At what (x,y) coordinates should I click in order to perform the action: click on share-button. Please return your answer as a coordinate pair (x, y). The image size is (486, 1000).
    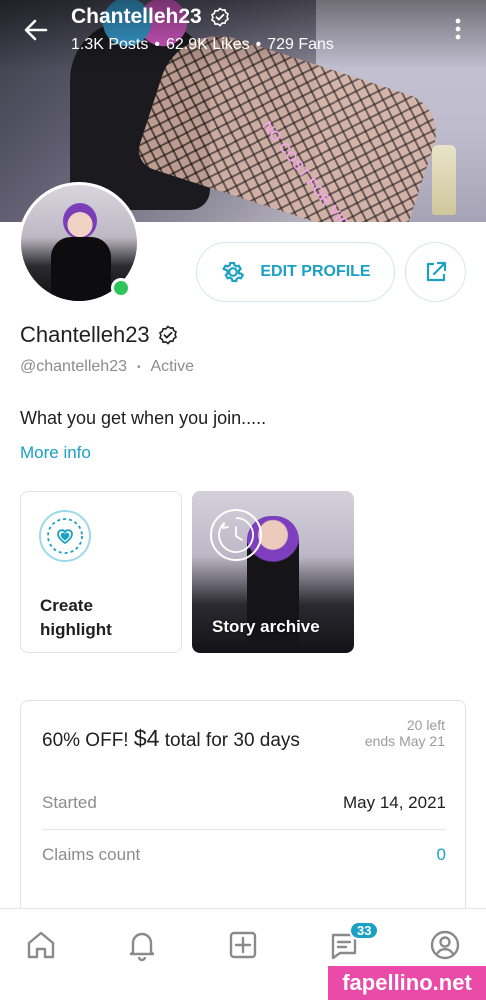
    Looking at the image, I should click on (435, 272).